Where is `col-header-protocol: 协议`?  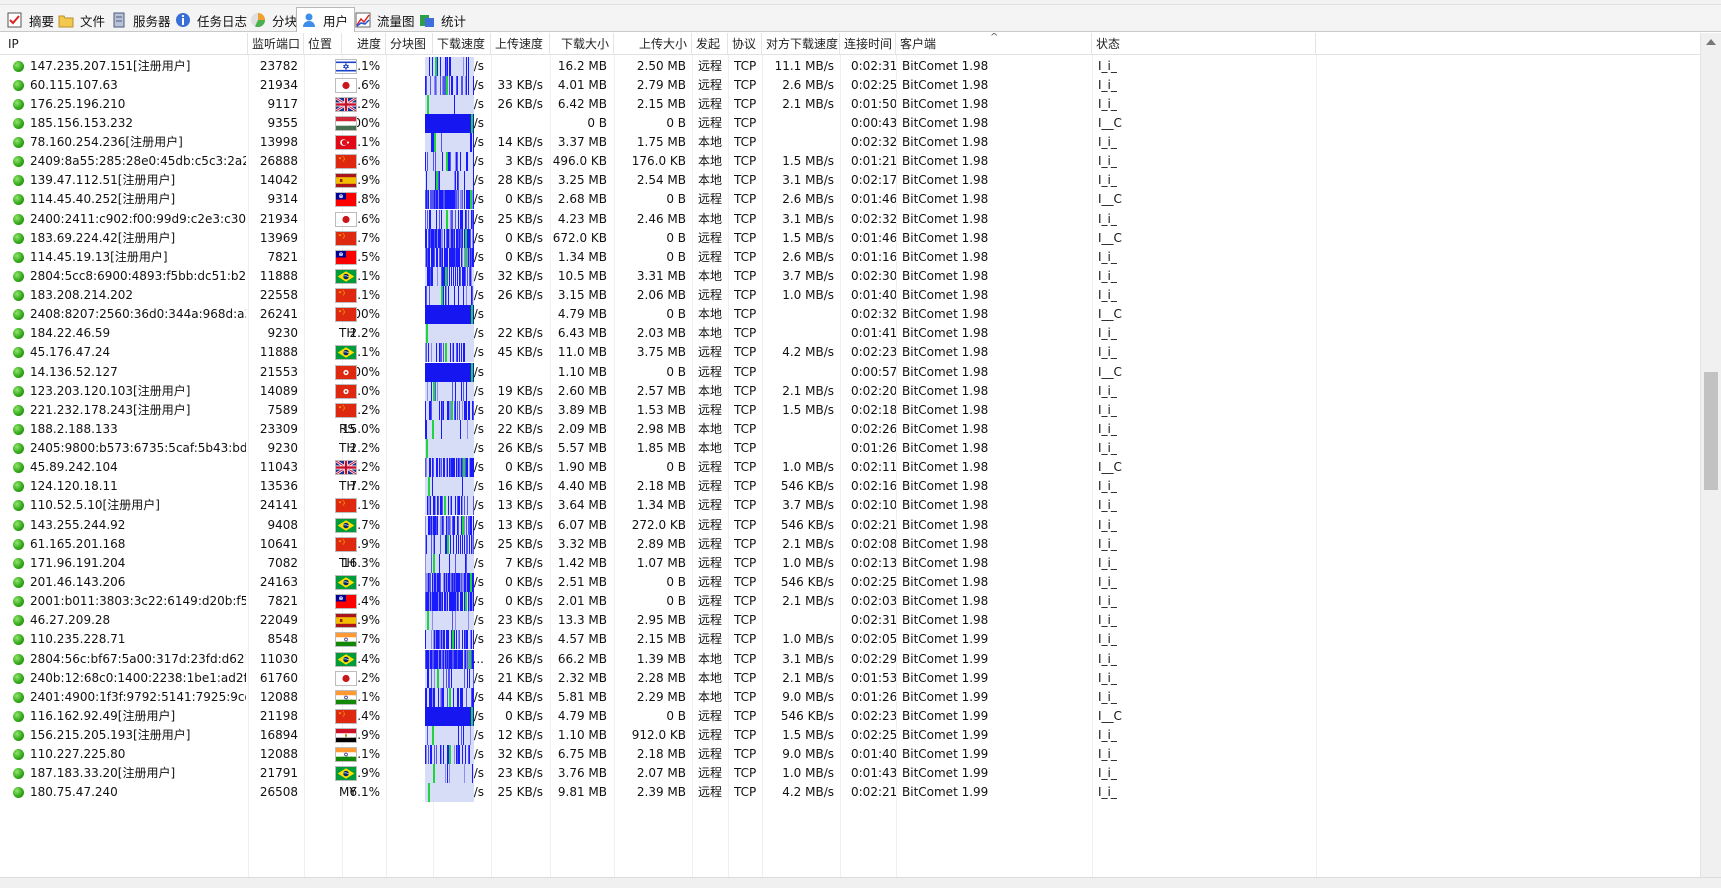 col-header-protocol: 协议 is located at coordinates (745, 44).